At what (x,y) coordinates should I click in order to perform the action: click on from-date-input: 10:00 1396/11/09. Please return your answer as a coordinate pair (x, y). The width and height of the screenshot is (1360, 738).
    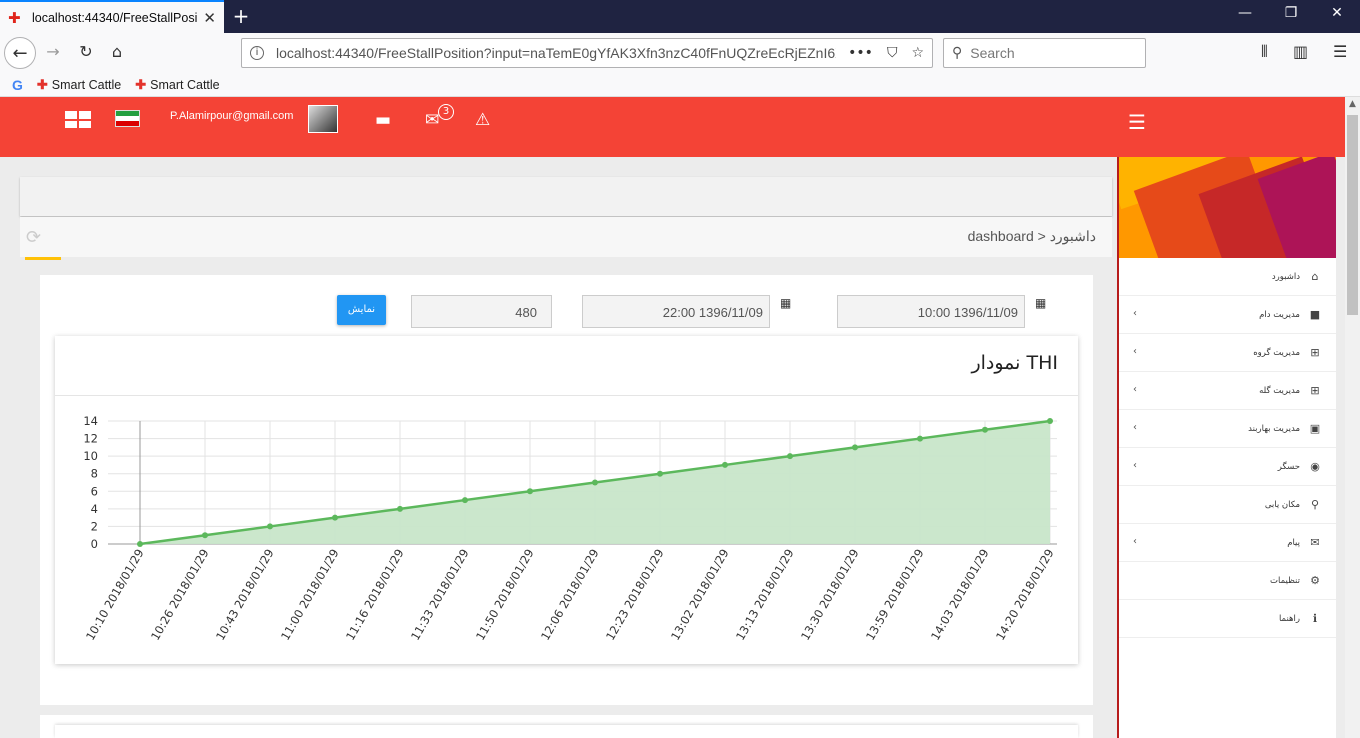
    Looking at the image, I should click on (931, 311).